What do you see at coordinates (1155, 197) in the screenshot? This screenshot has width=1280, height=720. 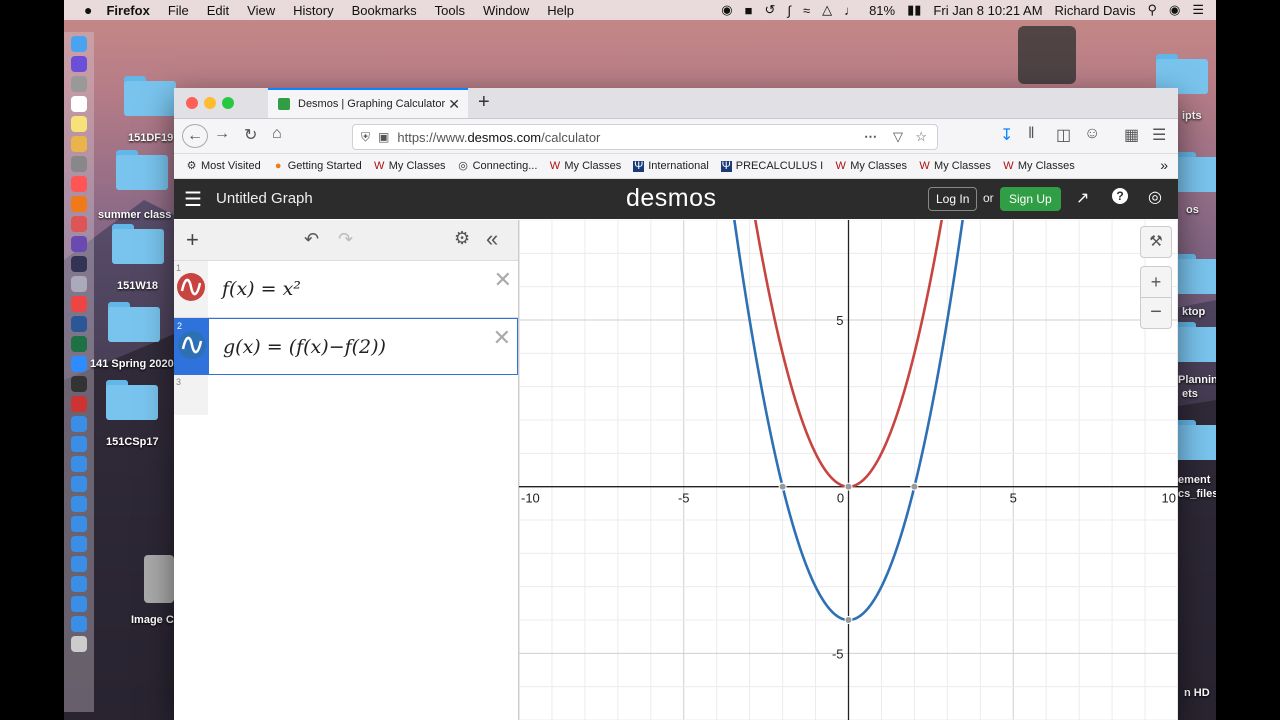 I see `language-globe-icon: ◎` at bounding box center [1155, 197].